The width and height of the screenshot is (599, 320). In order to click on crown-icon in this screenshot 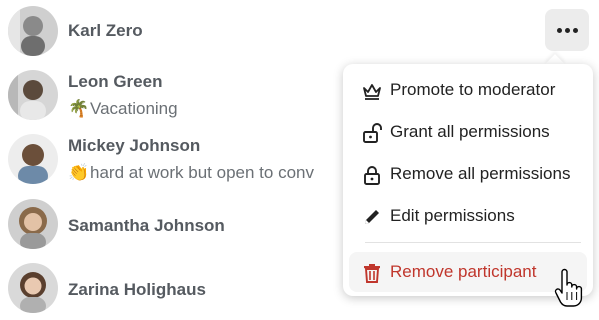, I will do `click(372, 92)`.